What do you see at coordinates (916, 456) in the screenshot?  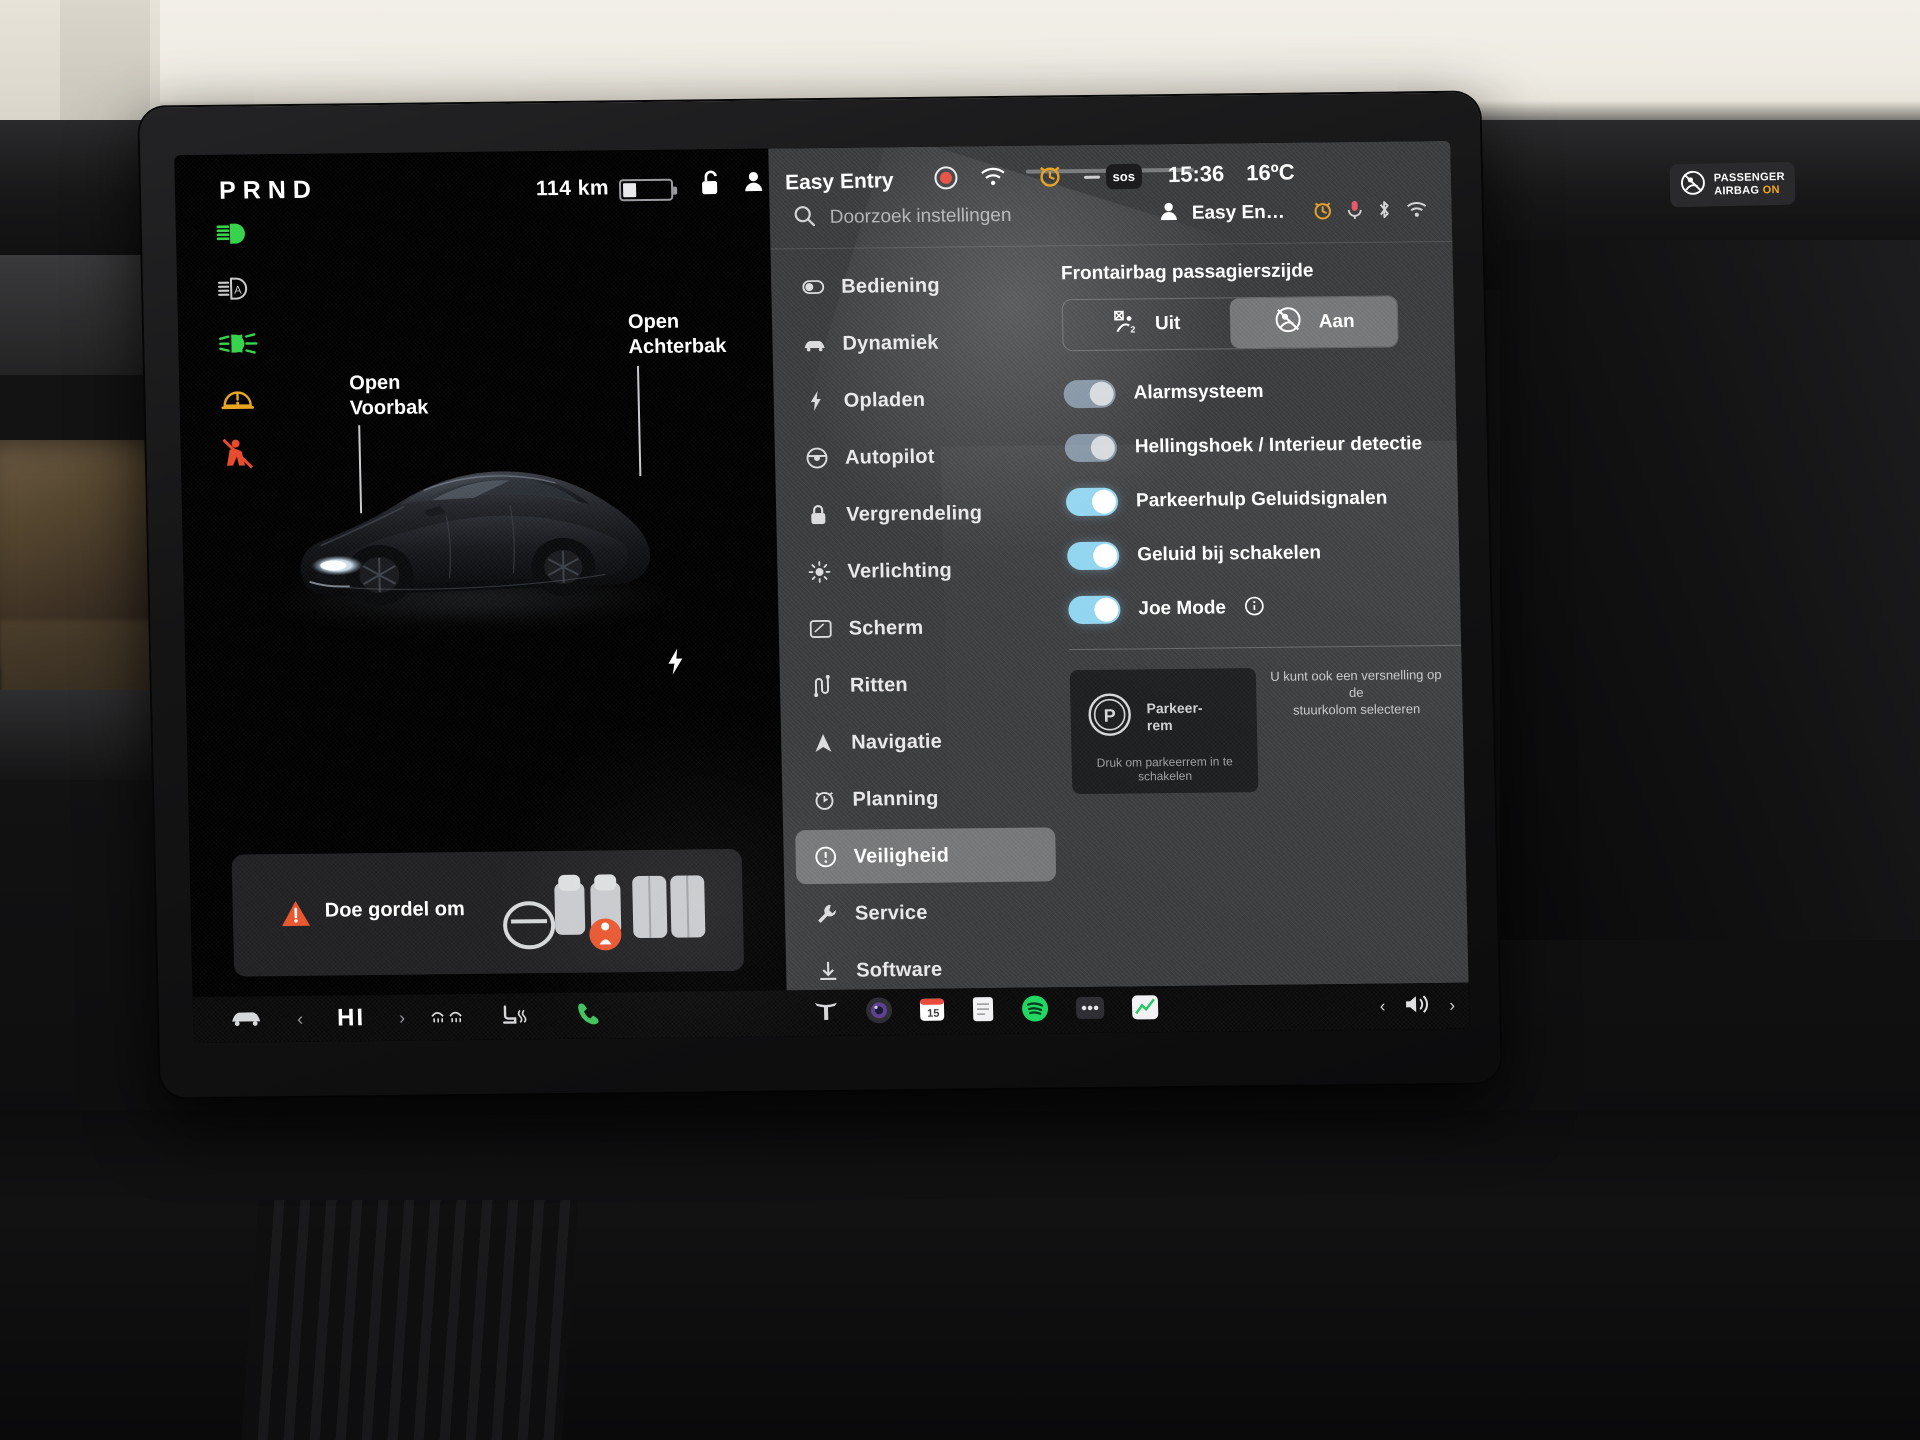 I see `settings-nav-item-autopilot: Autopilot` at bounding box center [916, 456].